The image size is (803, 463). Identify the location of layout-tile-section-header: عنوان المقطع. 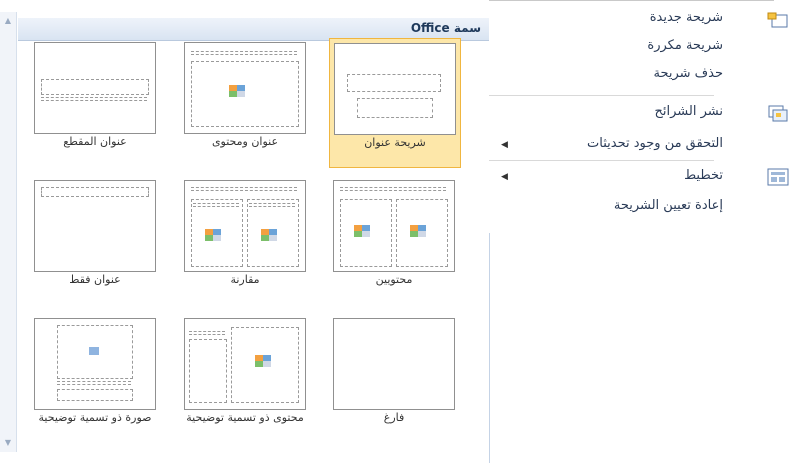
(95, 102).